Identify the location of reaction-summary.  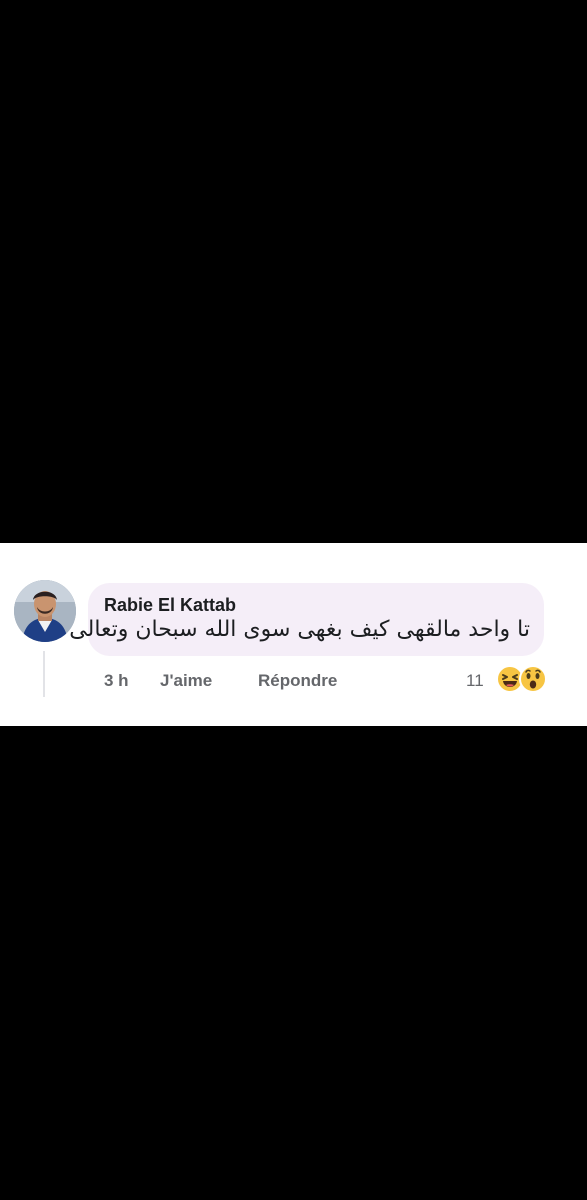
(524, 680).